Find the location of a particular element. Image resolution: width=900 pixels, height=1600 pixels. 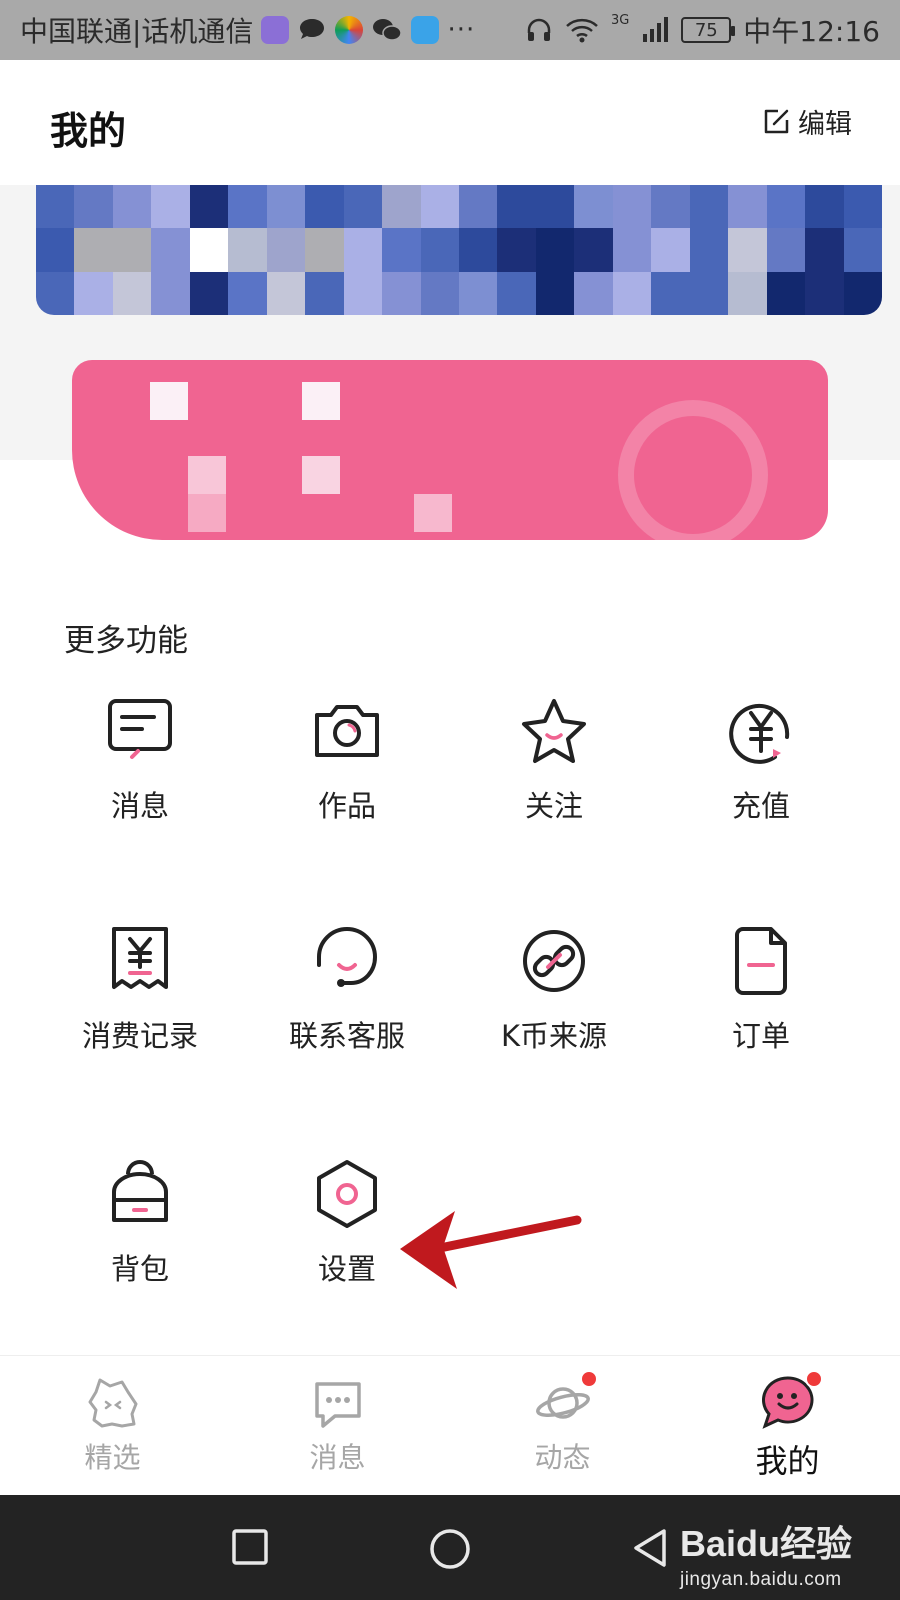

message-bubble-icon is located at coordinates (312, 29).